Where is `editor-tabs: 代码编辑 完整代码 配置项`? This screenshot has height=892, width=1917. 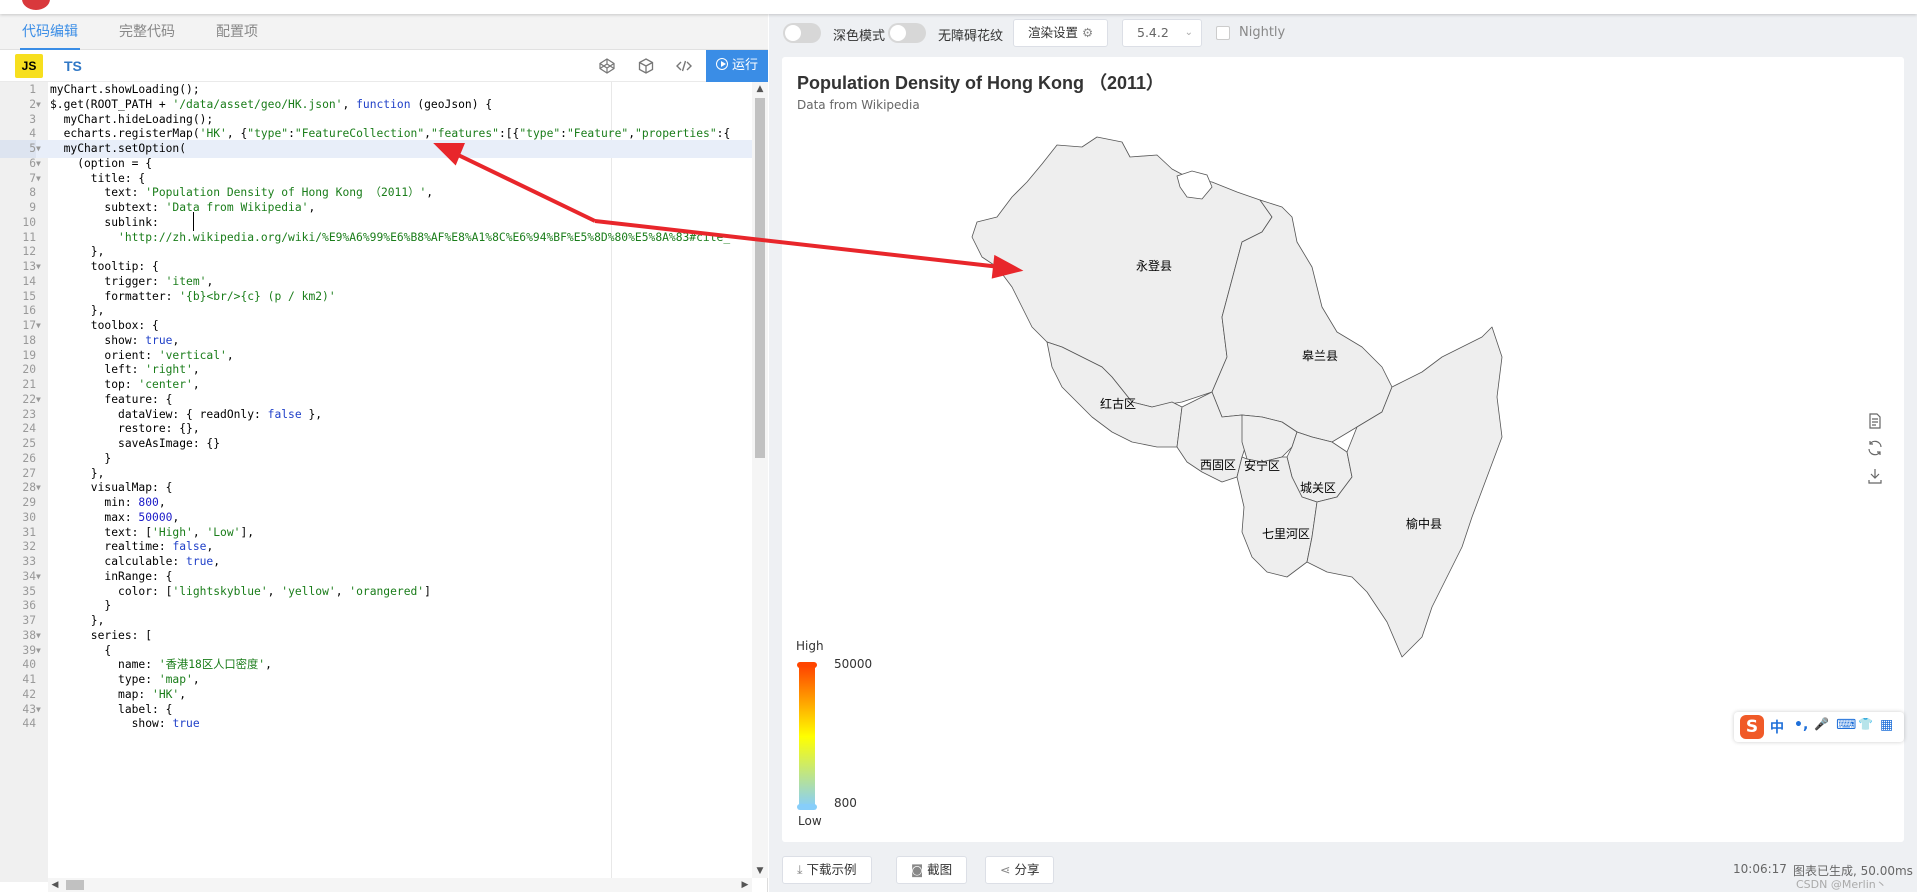
editor-tabs: 代码编辑 完整代码 配置项 is located at coordinates (384, 32).